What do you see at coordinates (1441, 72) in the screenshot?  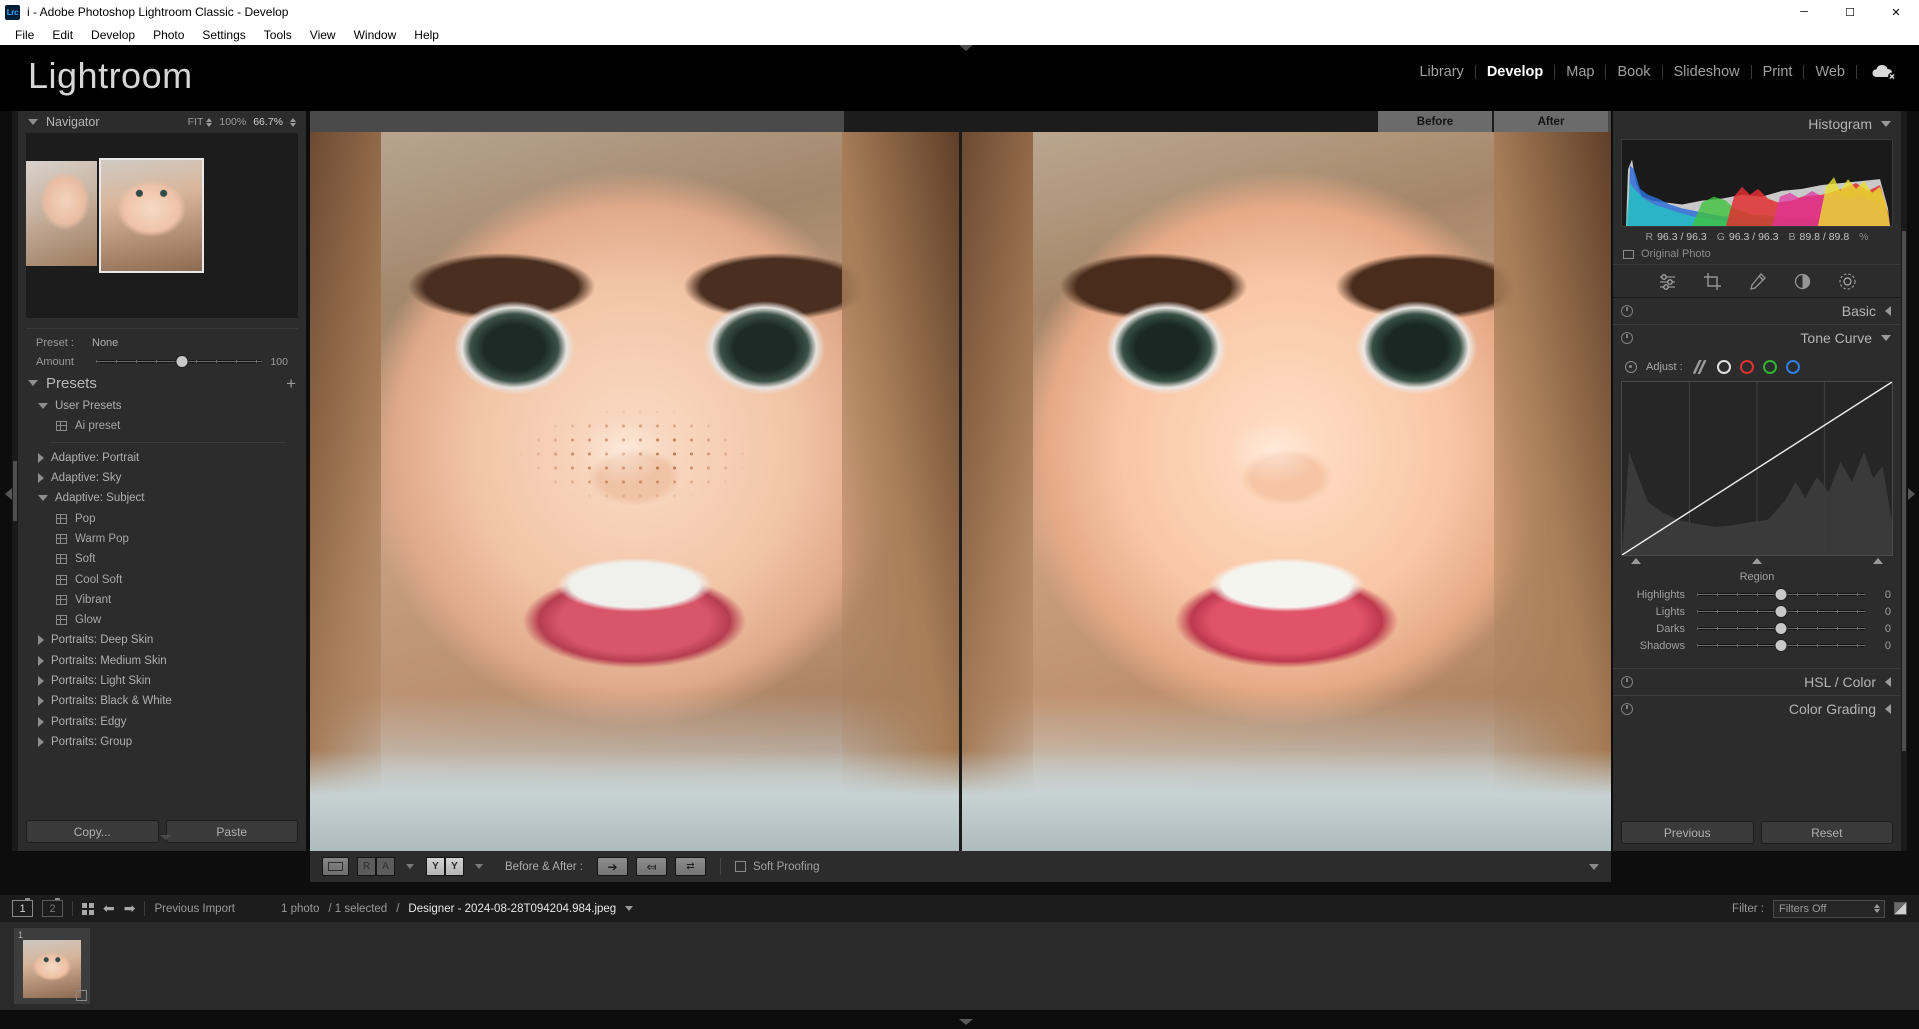 I see `module-library: Library` at bounding box center [1441, 72].